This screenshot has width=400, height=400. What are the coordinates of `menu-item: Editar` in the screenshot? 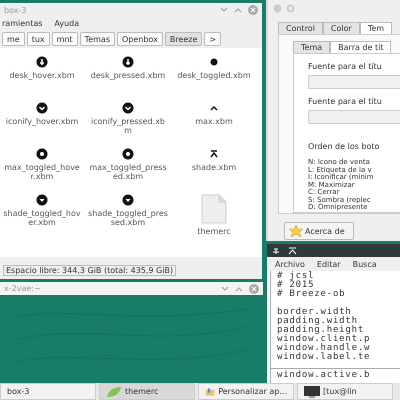 It's located at (328, 264).